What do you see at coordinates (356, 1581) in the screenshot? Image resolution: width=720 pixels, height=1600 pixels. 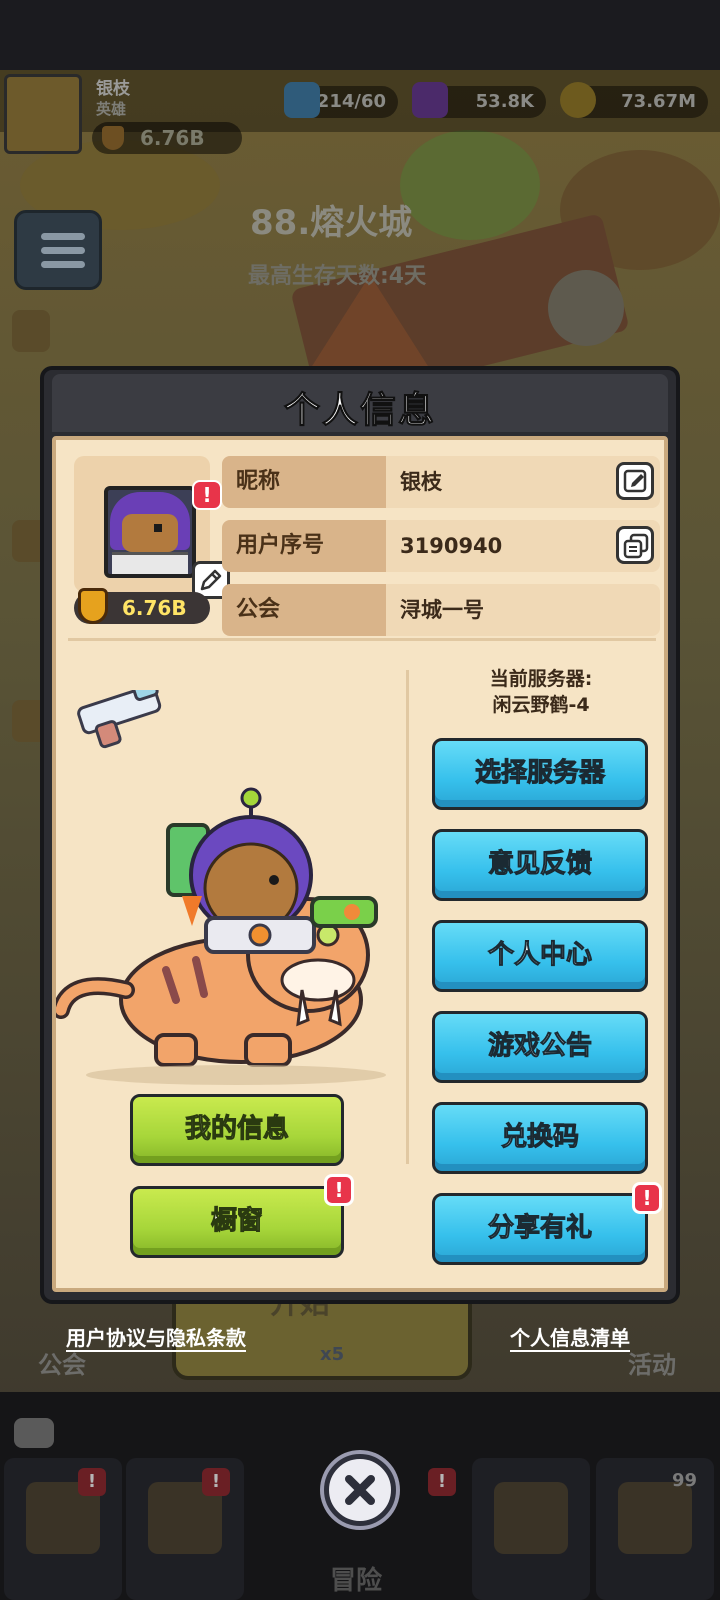 I see `adventure-label: 冒险` at bounding box center [356, 1581].